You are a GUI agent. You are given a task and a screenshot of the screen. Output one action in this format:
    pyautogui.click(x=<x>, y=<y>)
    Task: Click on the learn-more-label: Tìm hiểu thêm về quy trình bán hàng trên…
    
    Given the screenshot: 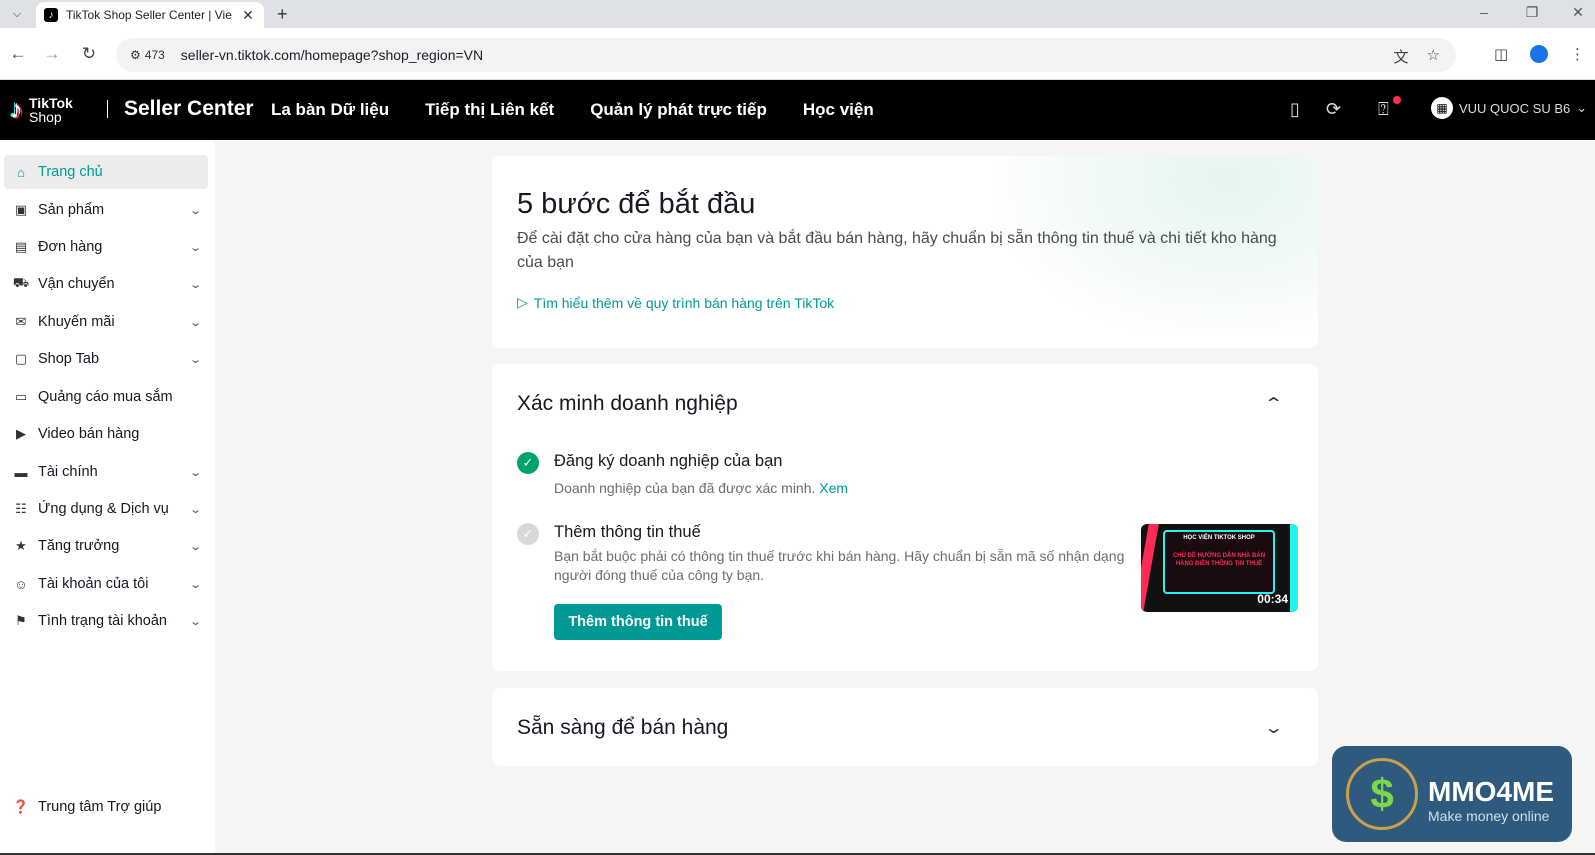 What is the action you would take?
    pyautogui.click(x=684, y=302)
    